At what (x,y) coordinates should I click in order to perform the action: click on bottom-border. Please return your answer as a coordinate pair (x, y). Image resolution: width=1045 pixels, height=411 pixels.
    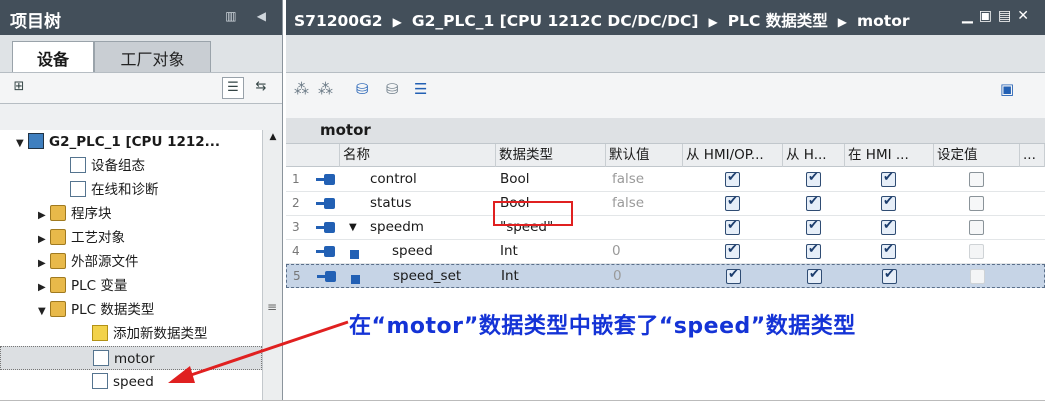
    Looking at the image, I should click on (522, 405).